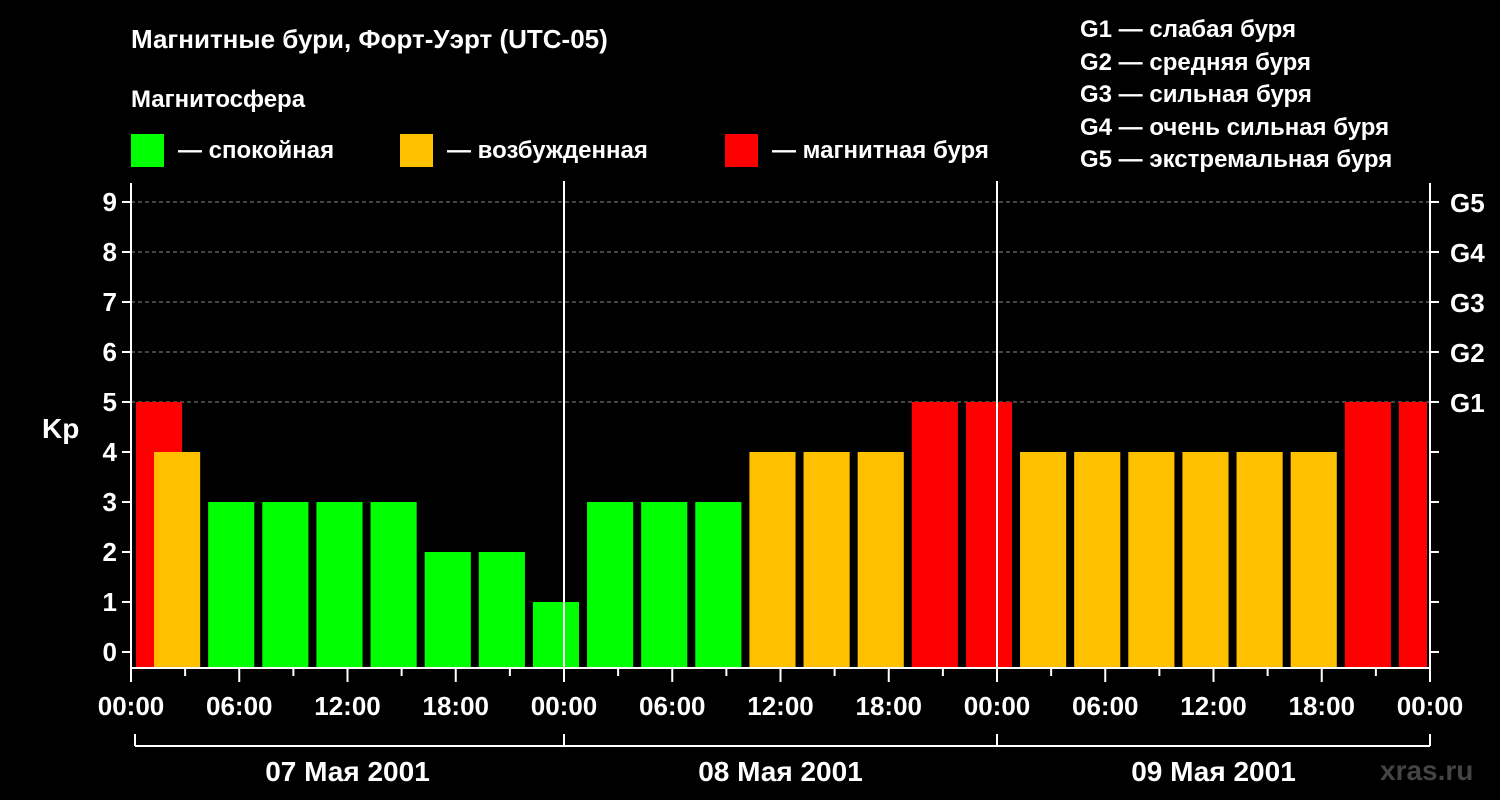 Image resolution: width=1500 pixels, height=800 pixels. I want to click on y-tick-label: 4, so click(110, 452).